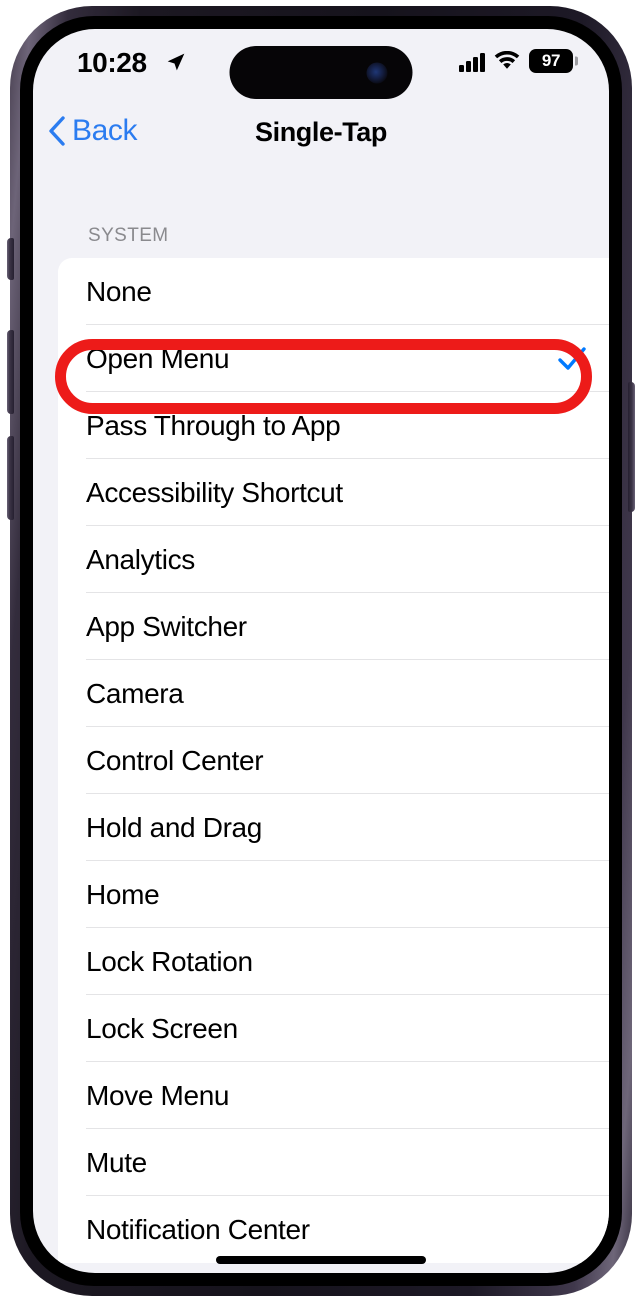 This screenshot has width=642, height=1301. What do you see at coordinates (176, 62) in the screenshot?
I see `location-arrow-icon` at bounding box center [176, 62].